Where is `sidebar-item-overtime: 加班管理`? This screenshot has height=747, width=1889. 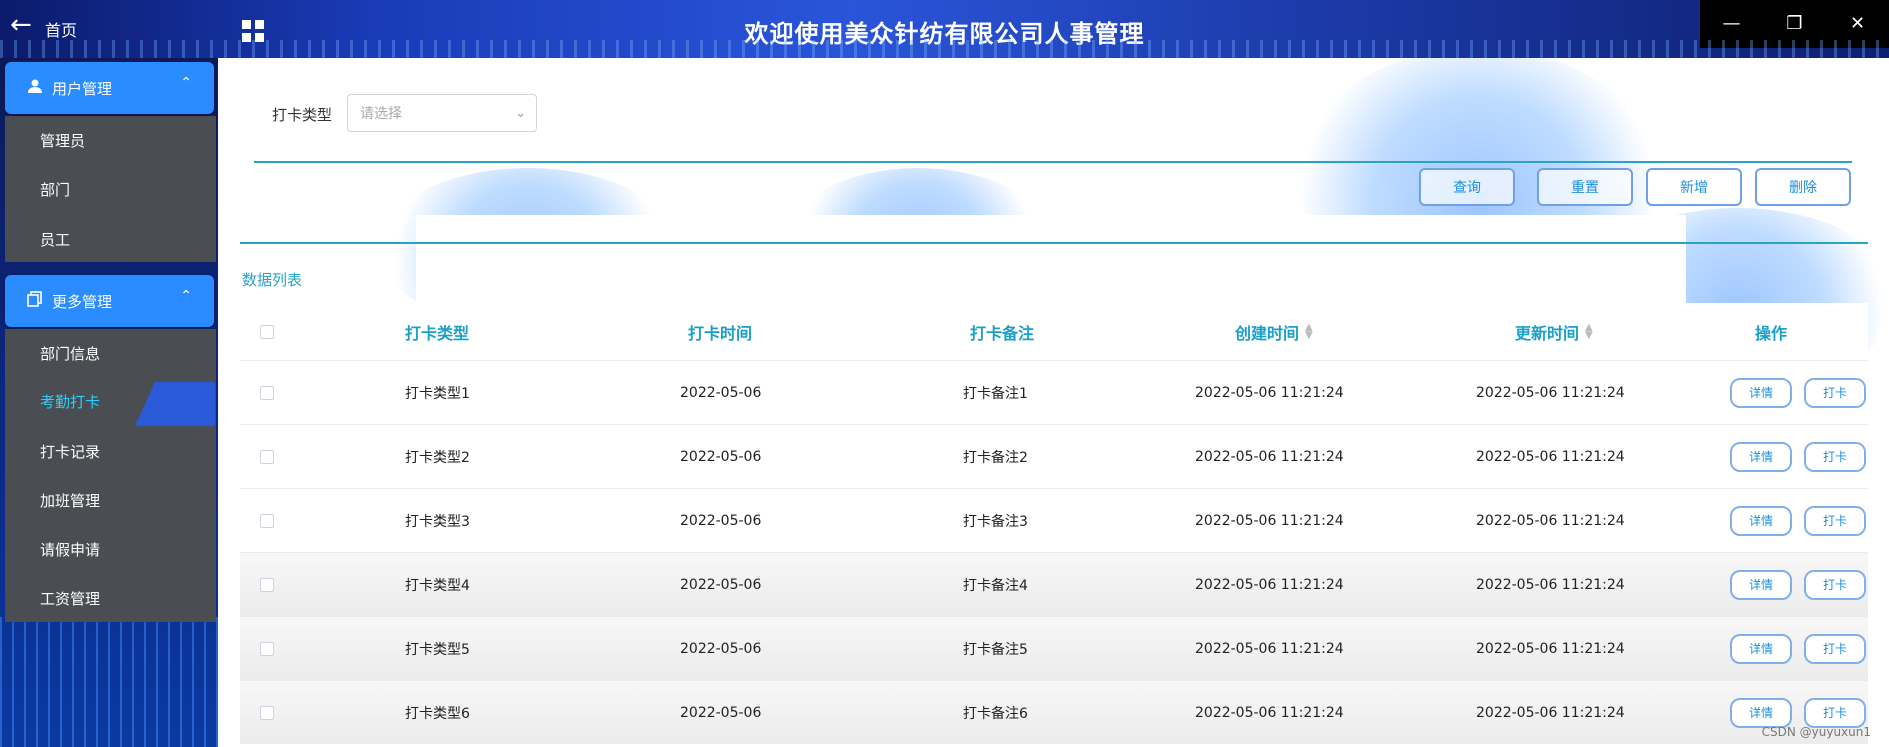 sidebar-item-overtime: 加班管理 is located at coordinates (70, 500).